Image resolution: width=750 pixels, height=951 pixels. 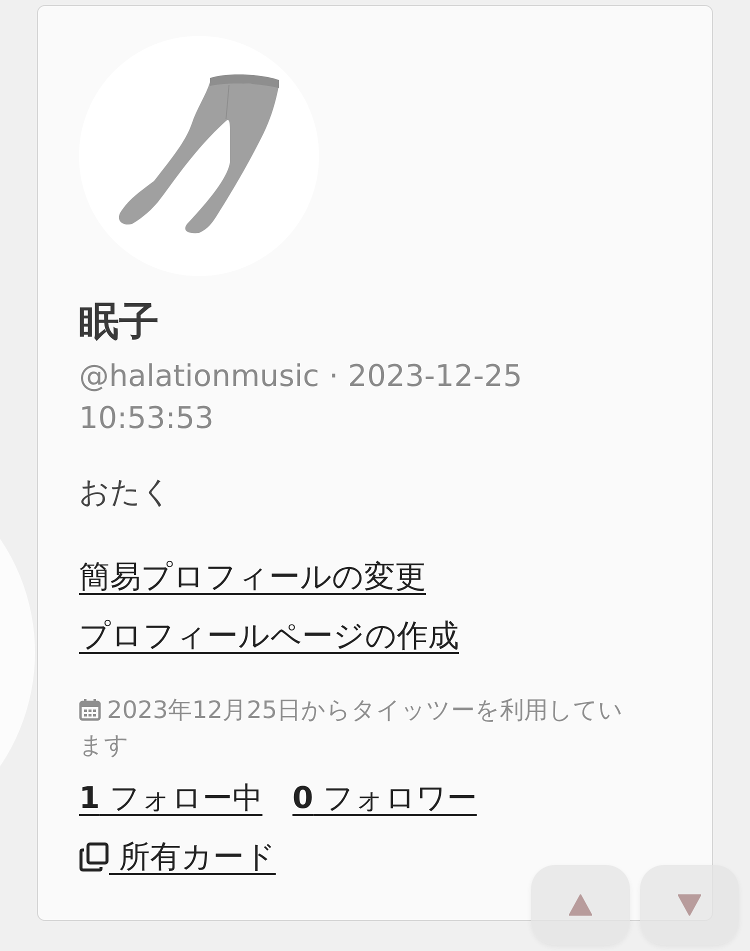 What do you see at coordinates (177, 857) in the screenshot?
I see `owned-cards-link: 所有カード` at bounding box center [177, 857].